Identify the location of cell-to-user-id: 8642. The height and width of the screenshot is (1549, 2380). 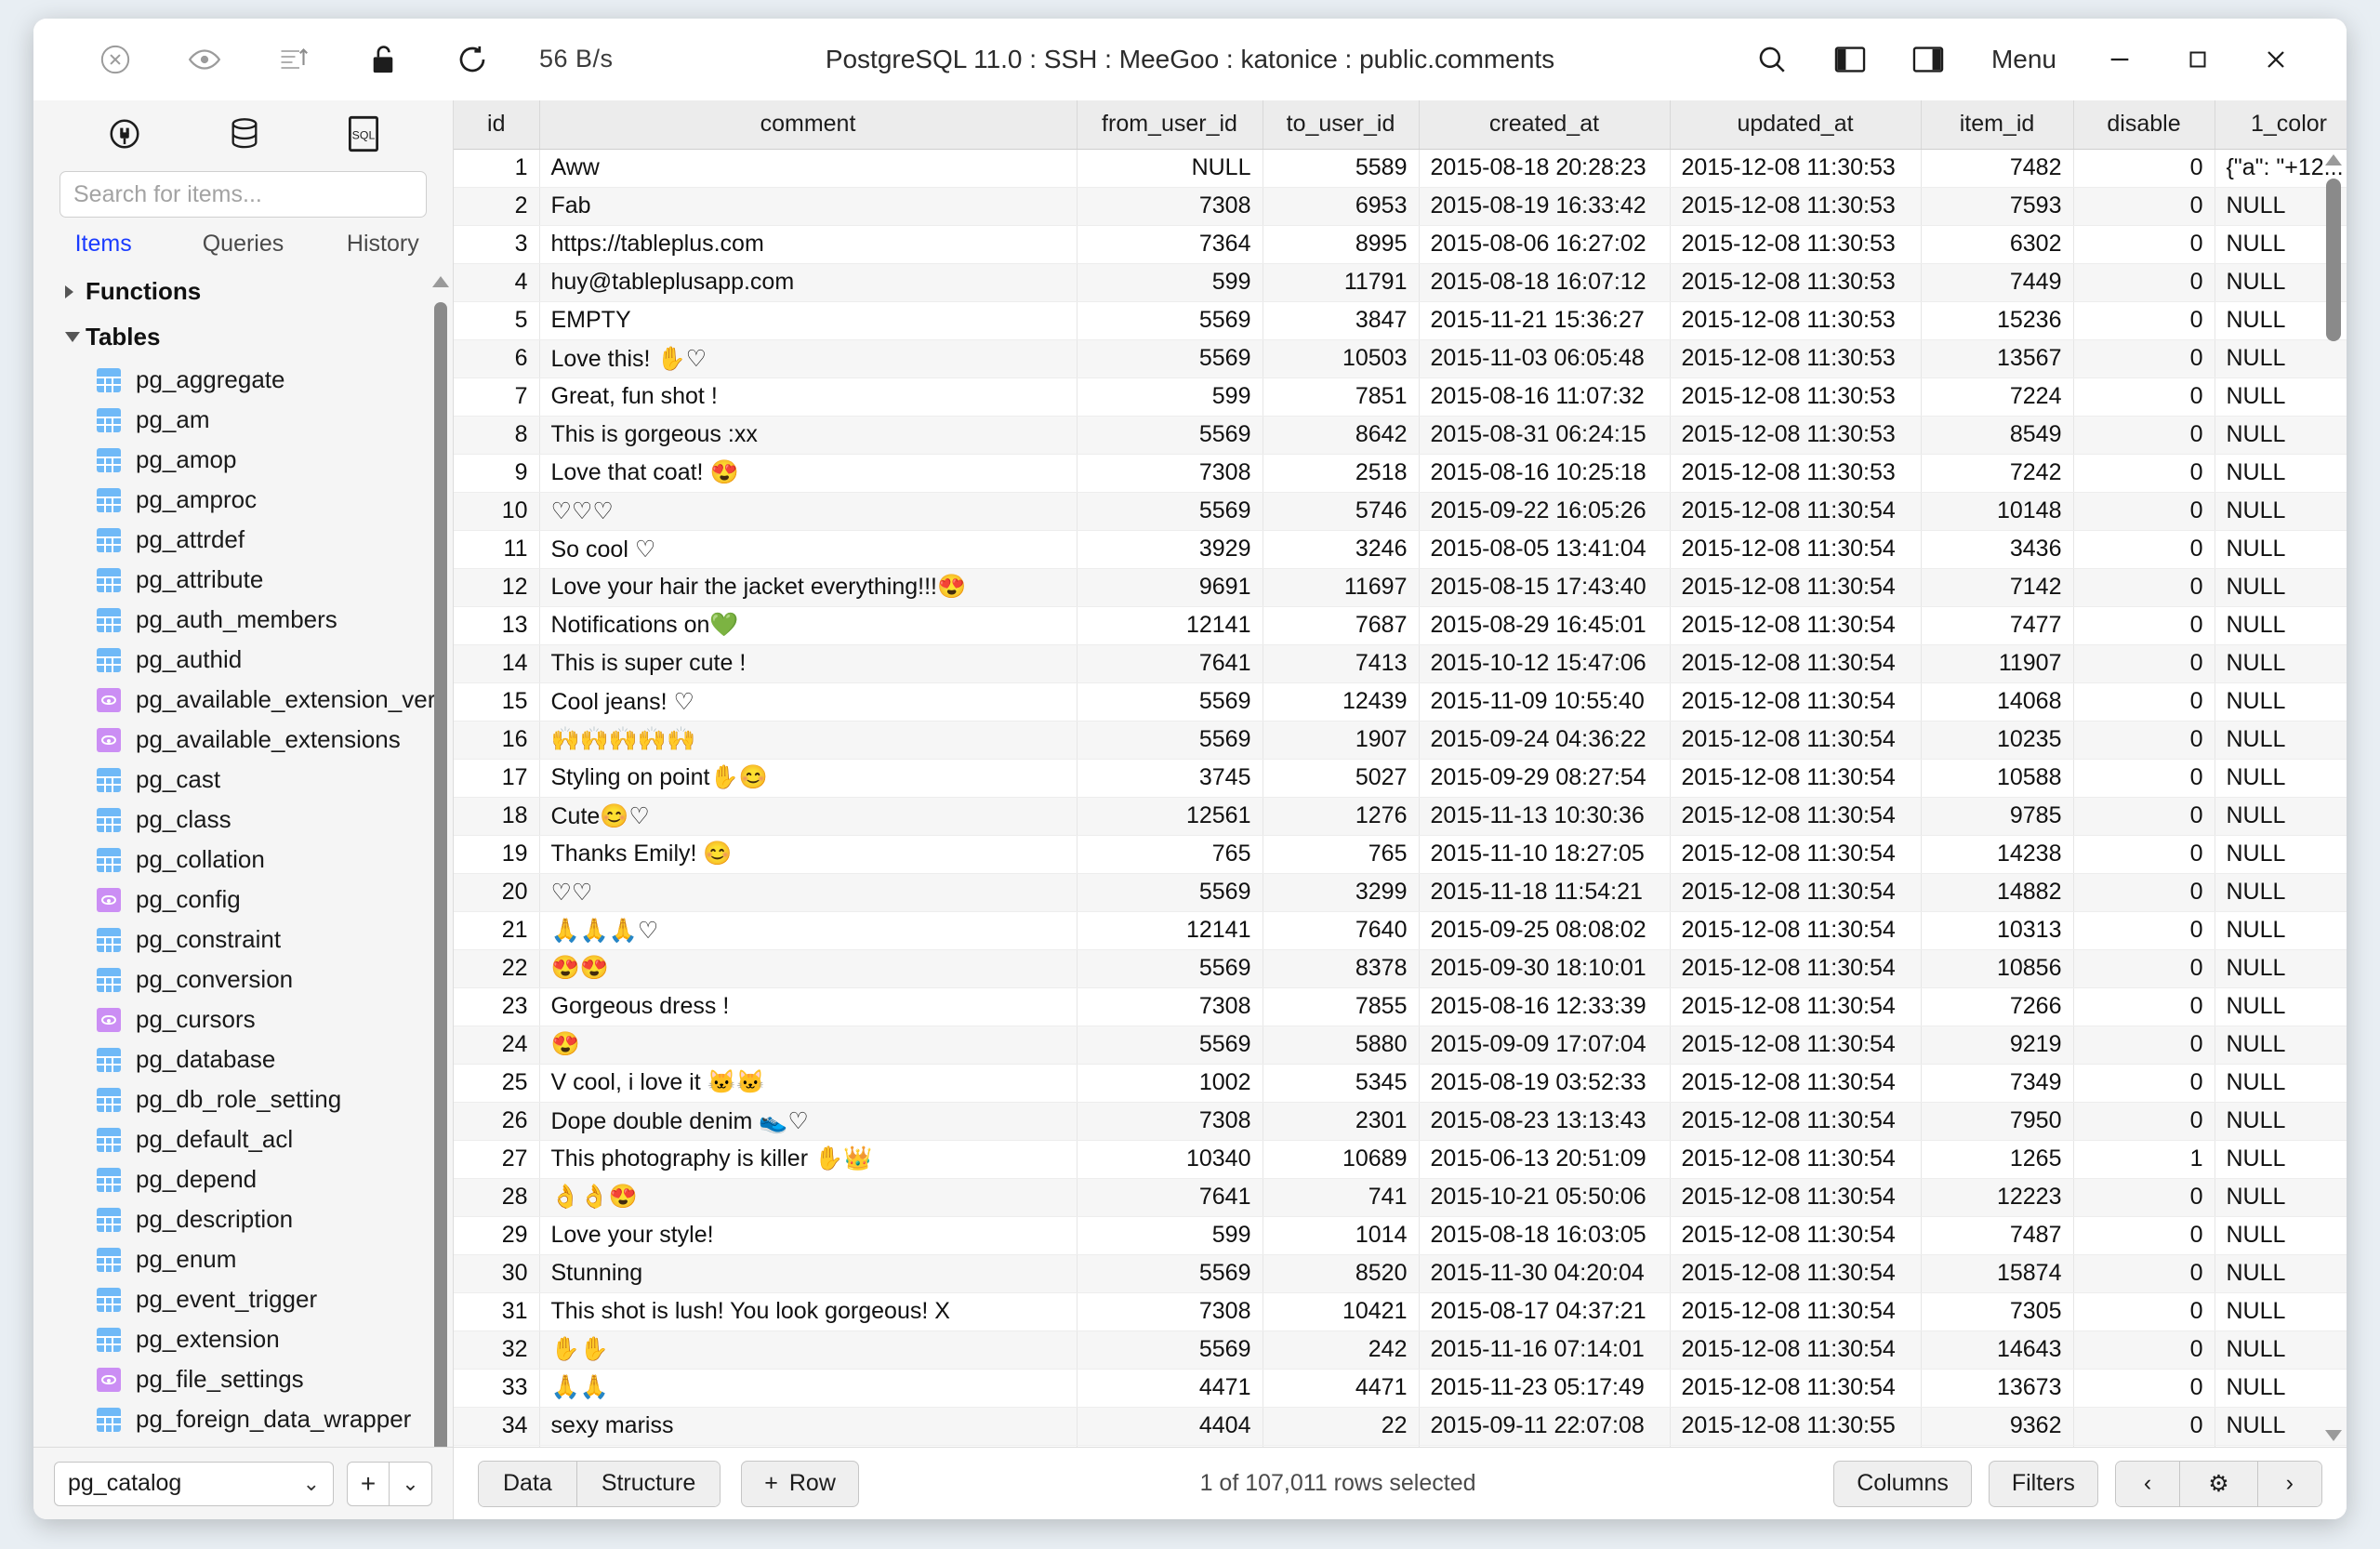
(1341, 435).